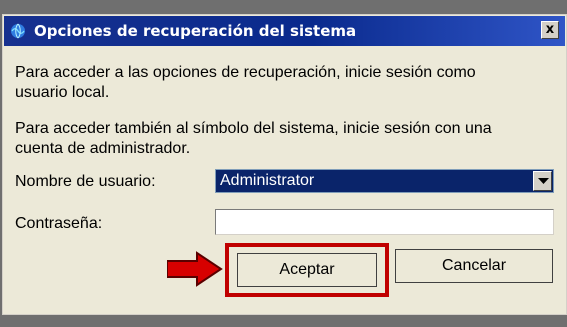 The width and height of the screenshot is (567, 327). Describe the element at coordinates (384, 181) in the screenshot. I see `username-select: Administrator` at that location.